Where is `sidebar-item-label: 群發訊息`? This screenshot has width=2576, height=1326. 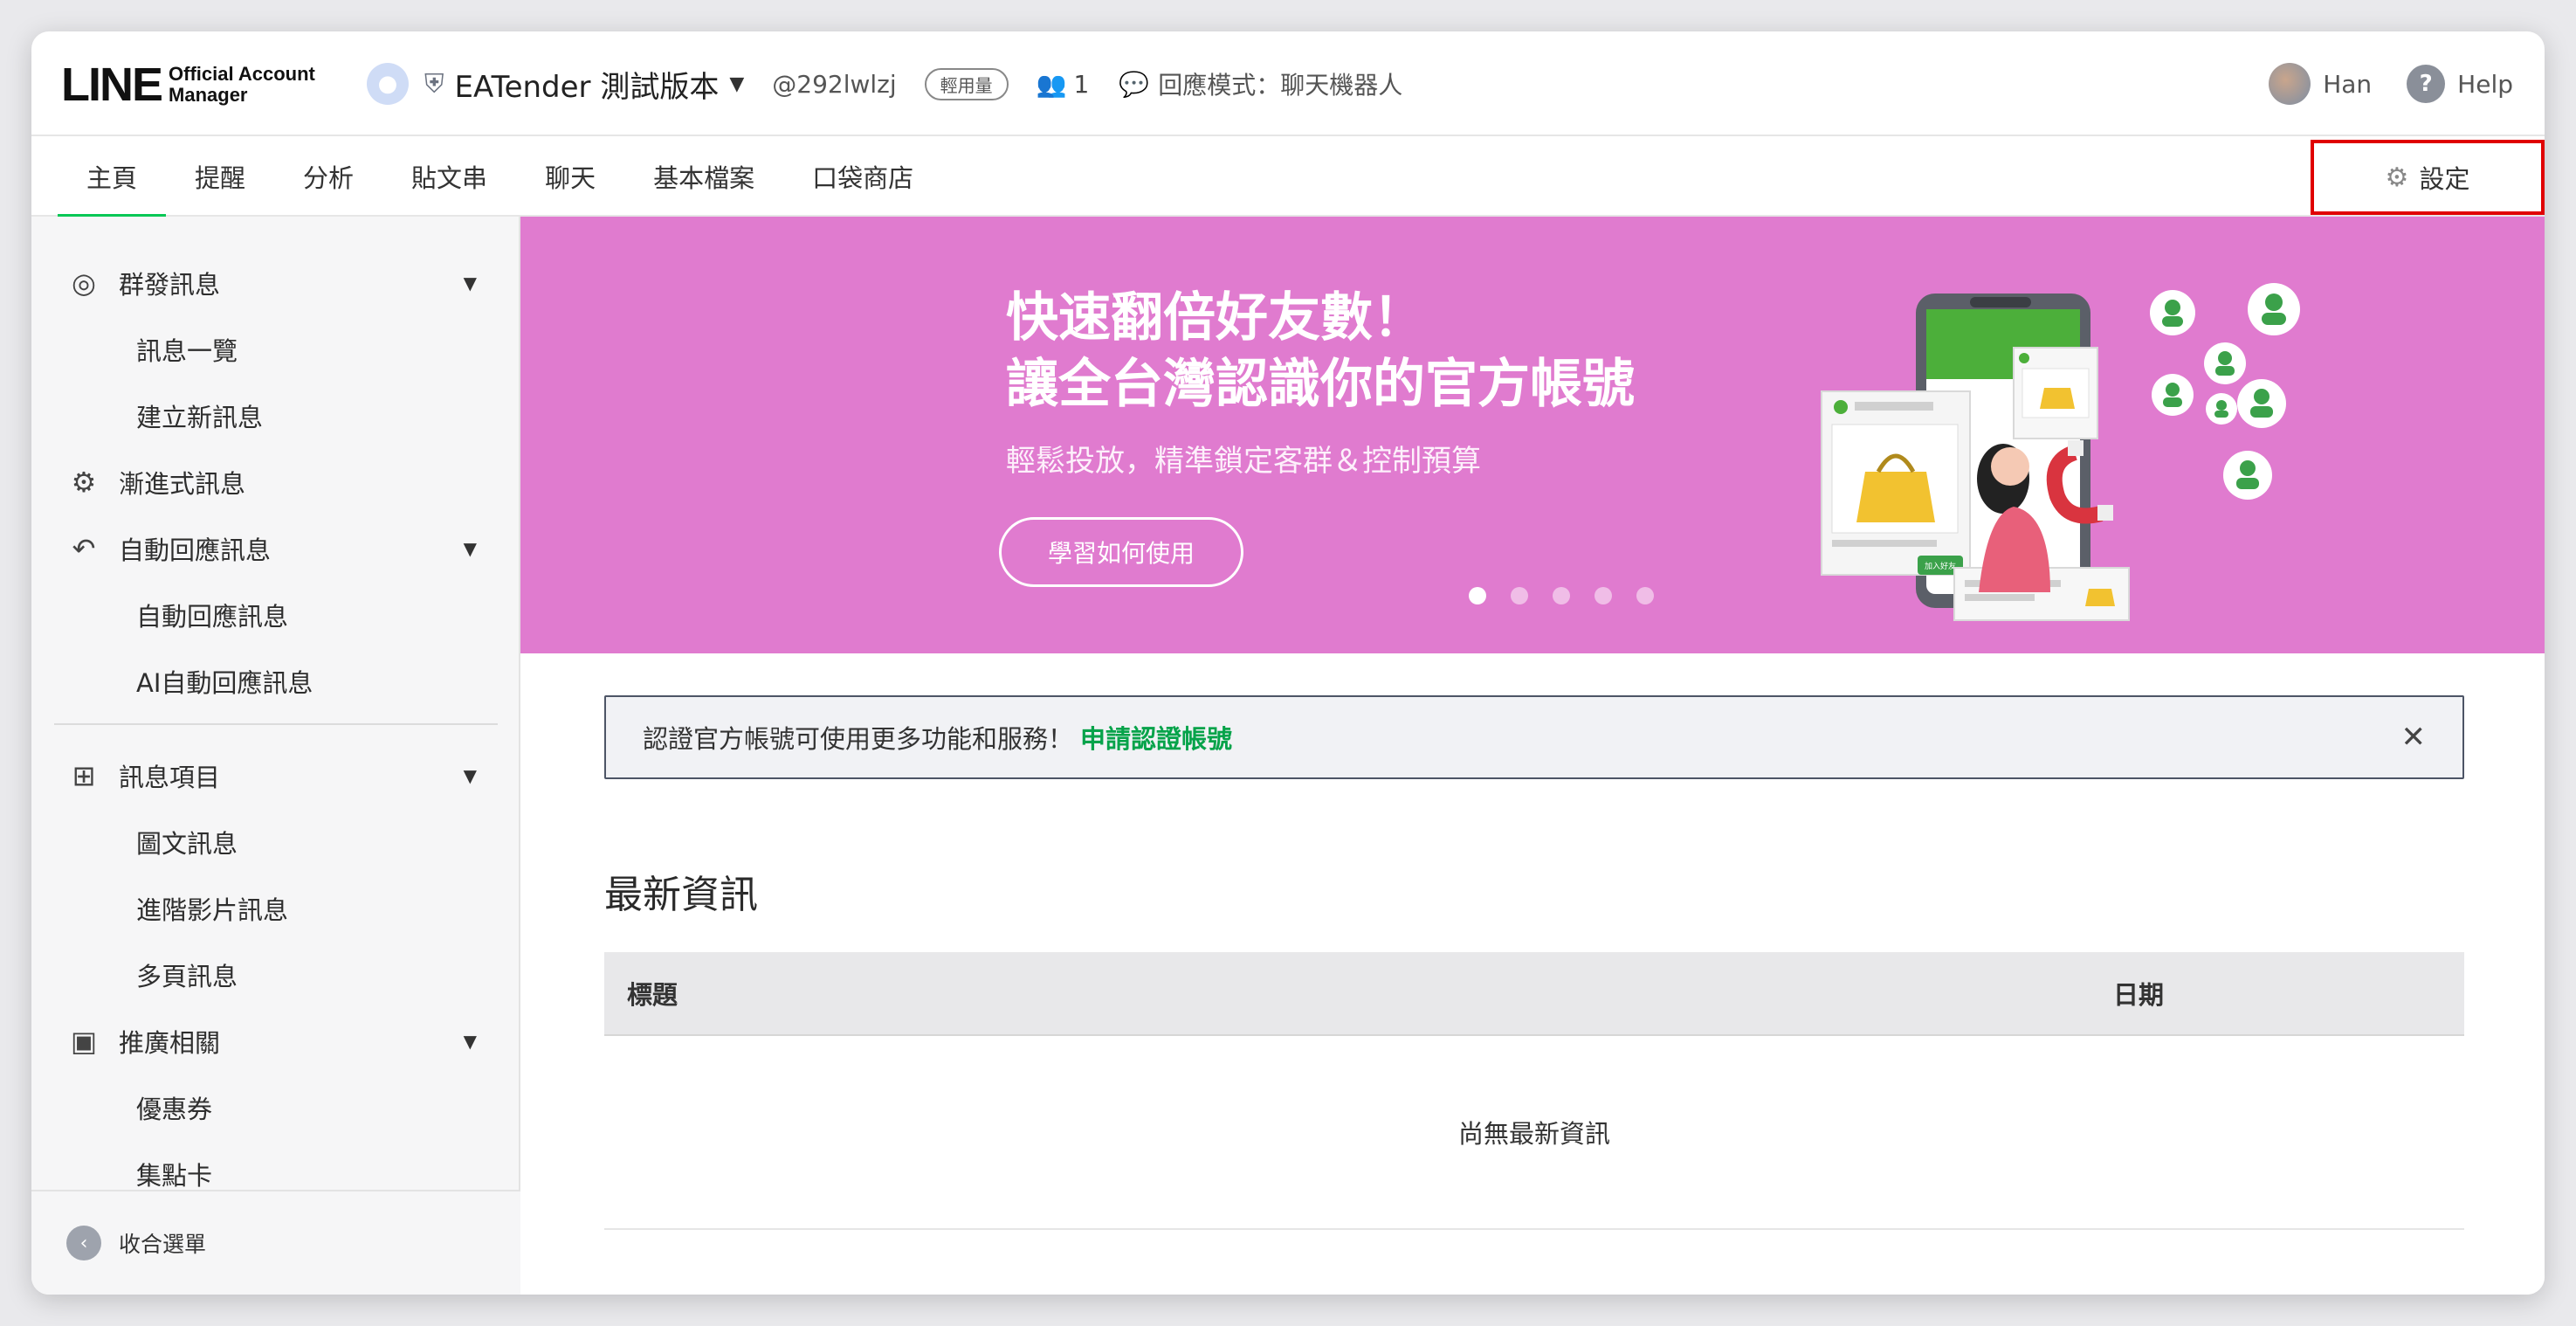
sidebar-item-label: 群發訊息 is located at coordinates (170, 285).